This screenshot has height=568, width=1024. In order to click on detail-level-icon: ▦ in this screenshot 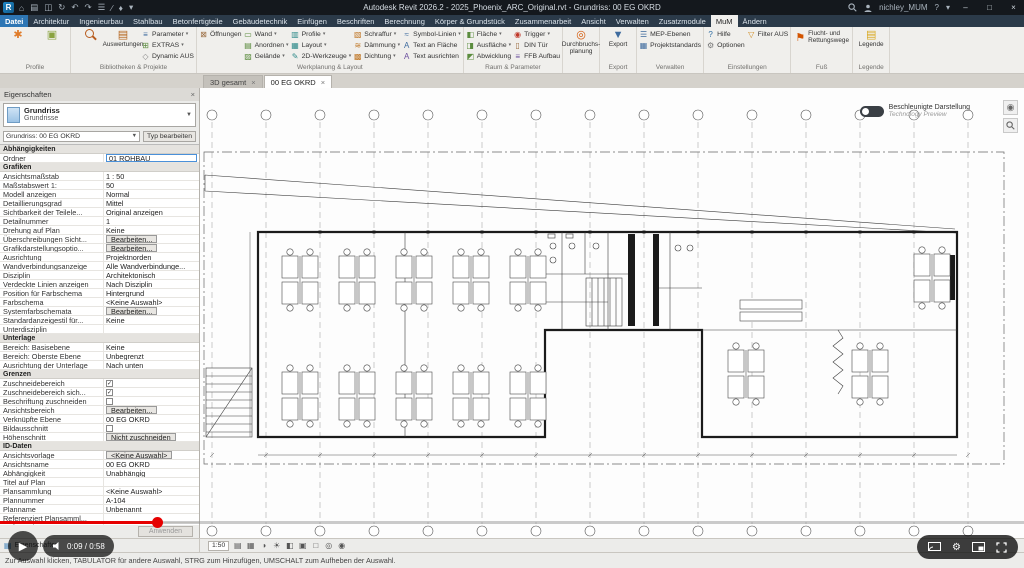, I will do `click(250, 545)`.